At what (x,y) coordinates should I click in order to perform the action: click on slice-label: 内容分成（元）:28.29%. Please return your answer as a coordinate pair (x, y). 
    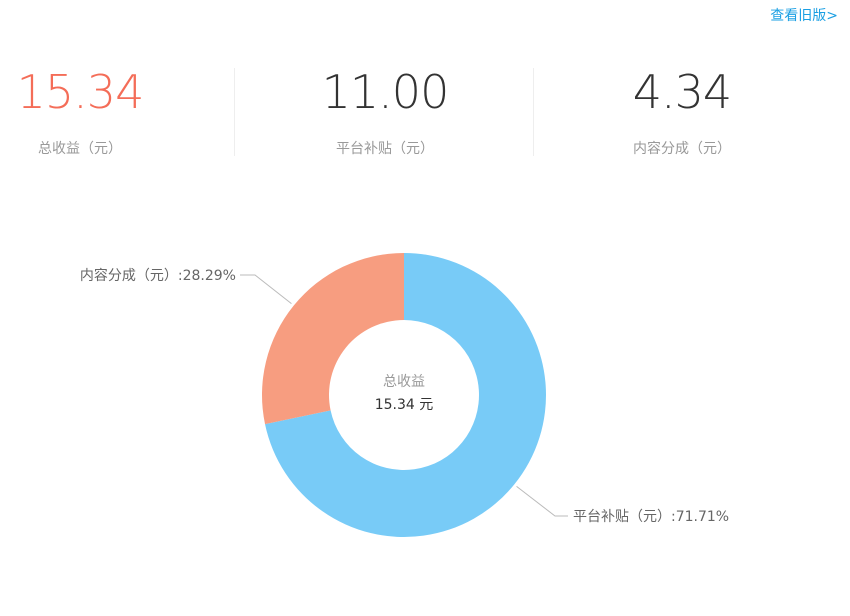
    Looking at the image, I should click on (158, 275).